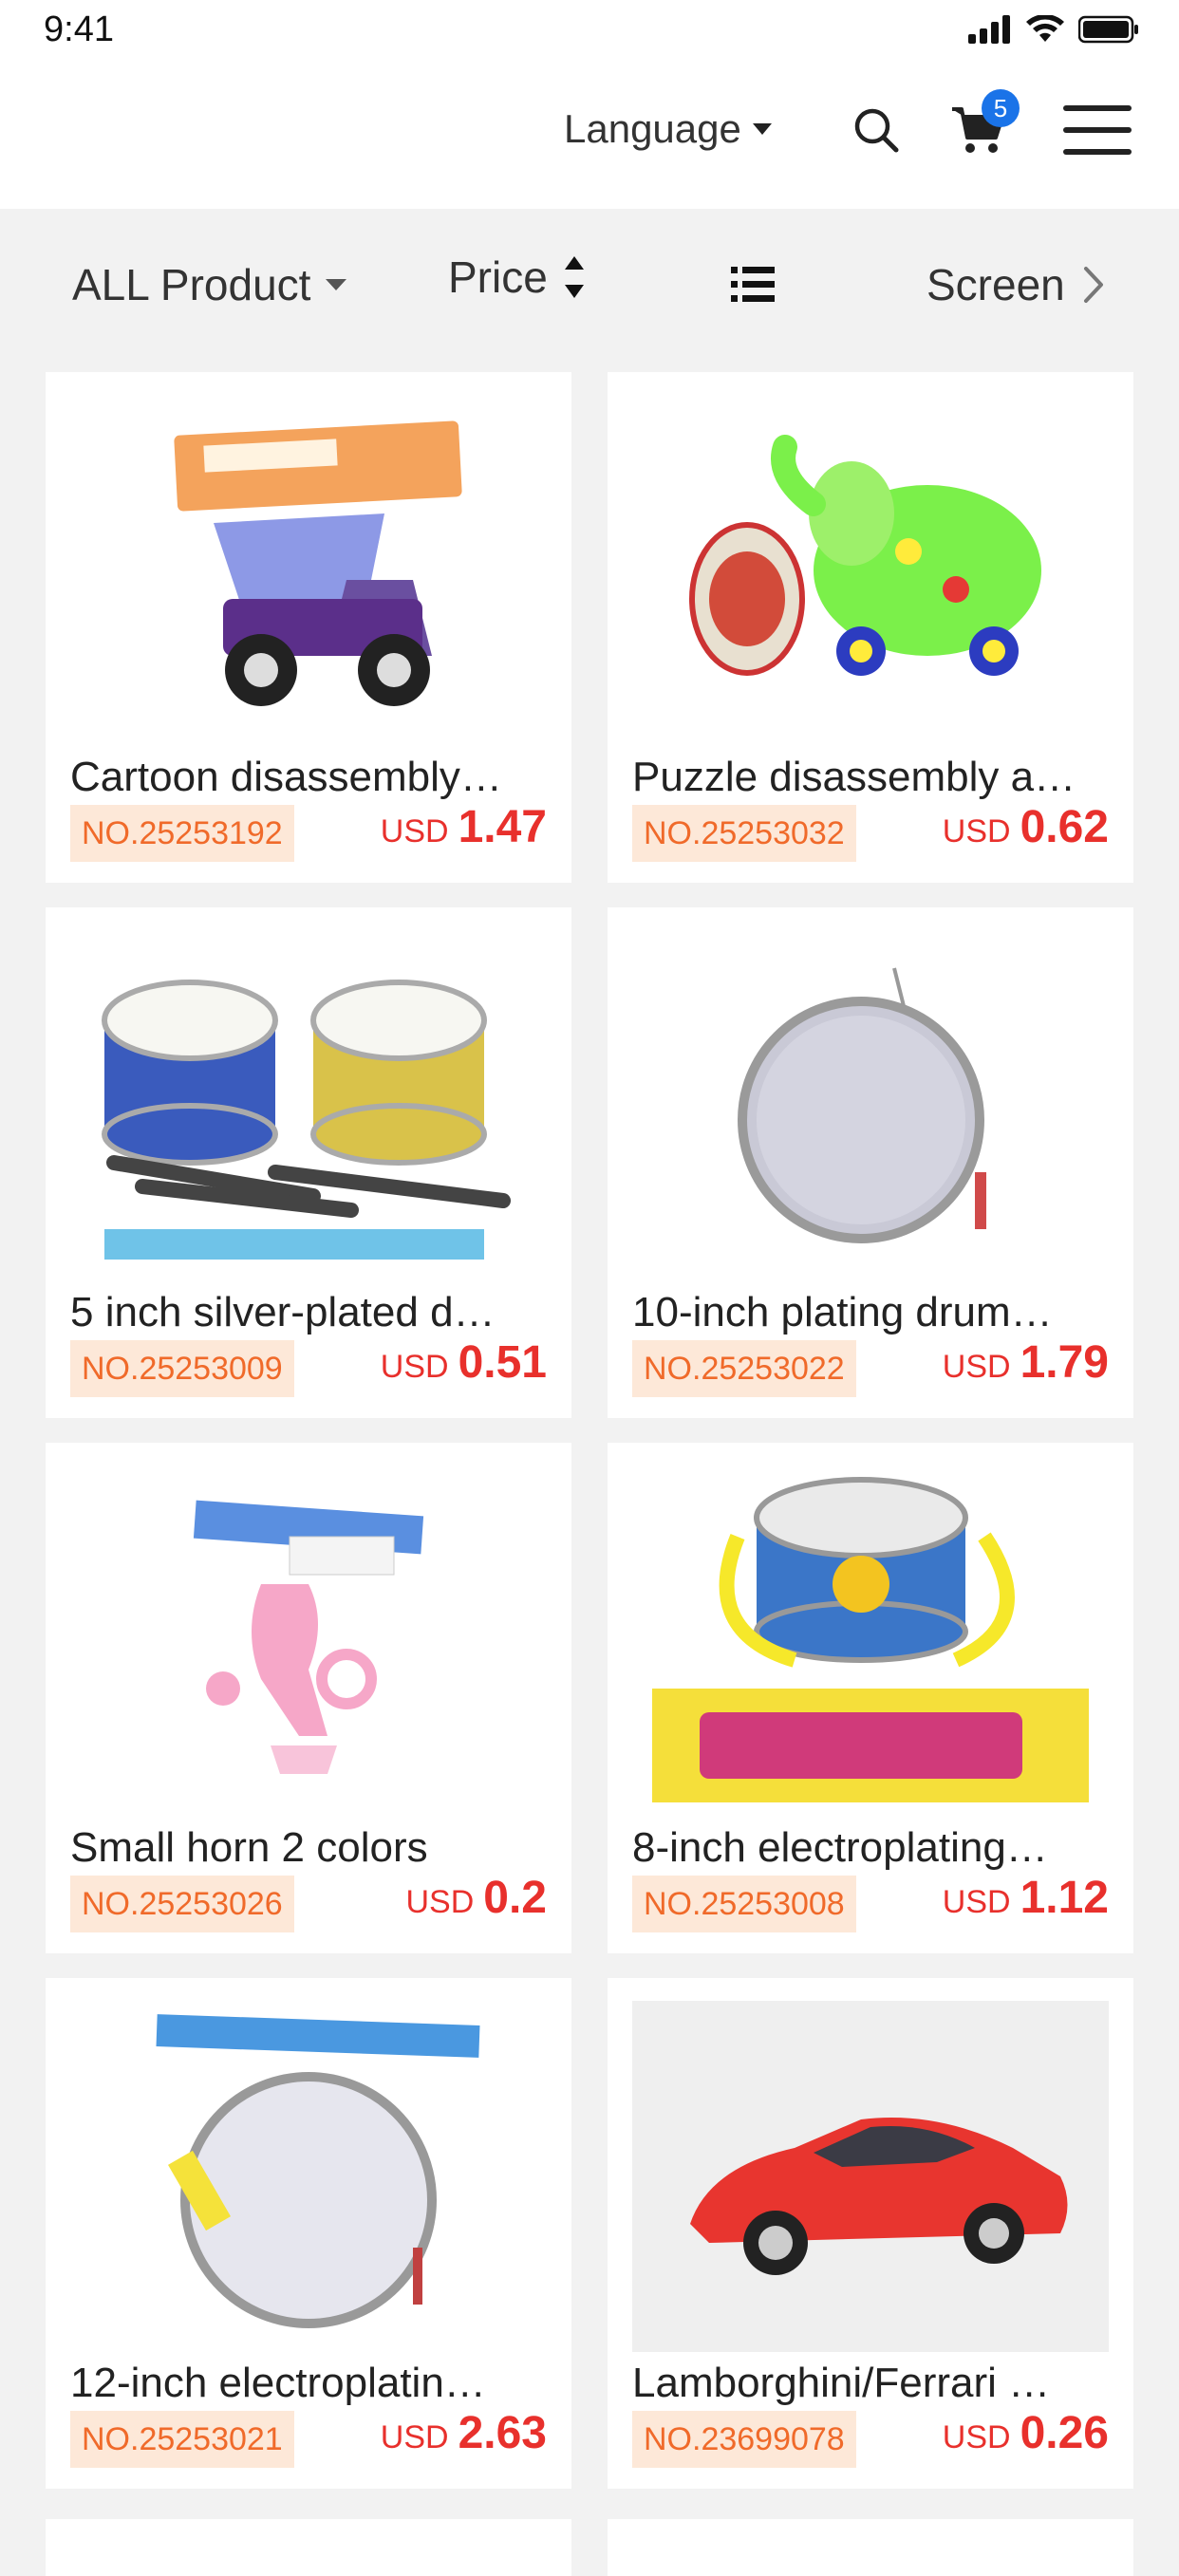  Describe the element at coordinates (1064, 1898) in the screenshot. I see `price-value: 1.12` at that location.